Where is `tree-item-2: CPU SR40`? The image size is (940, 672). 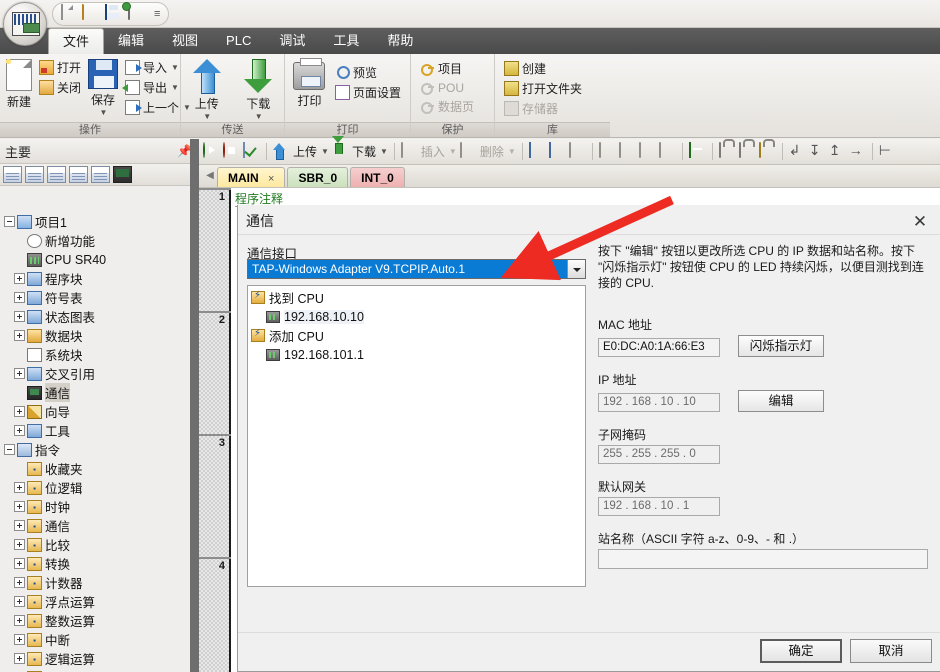
tree-item-2: CPU SR40 is located at coordinates (94, 259).